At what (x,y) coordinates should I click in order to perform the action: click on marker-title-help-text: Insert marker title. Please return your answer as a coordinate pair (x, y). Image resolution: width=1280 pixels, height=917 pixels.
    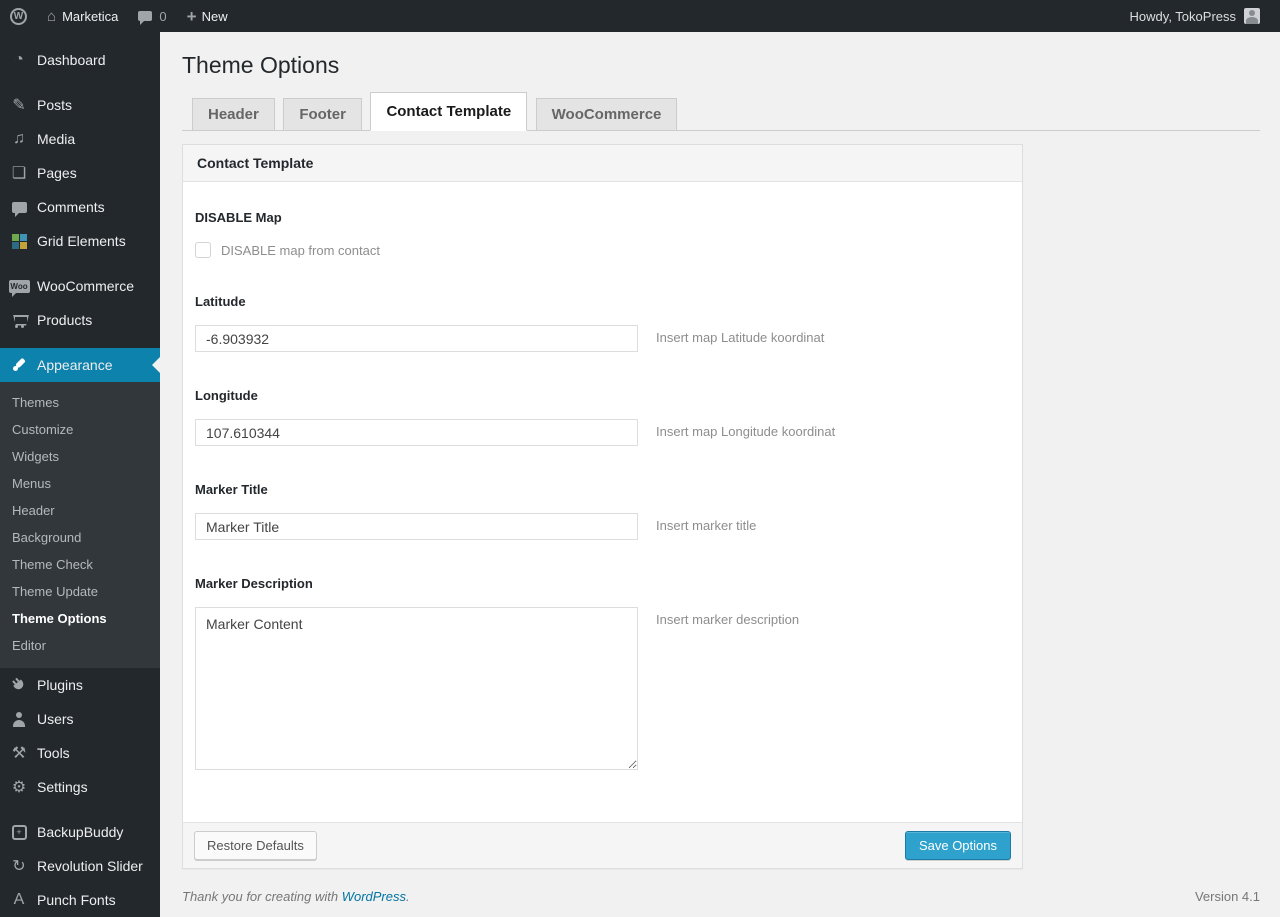
    Looking at the image, I should click on (706, 525).